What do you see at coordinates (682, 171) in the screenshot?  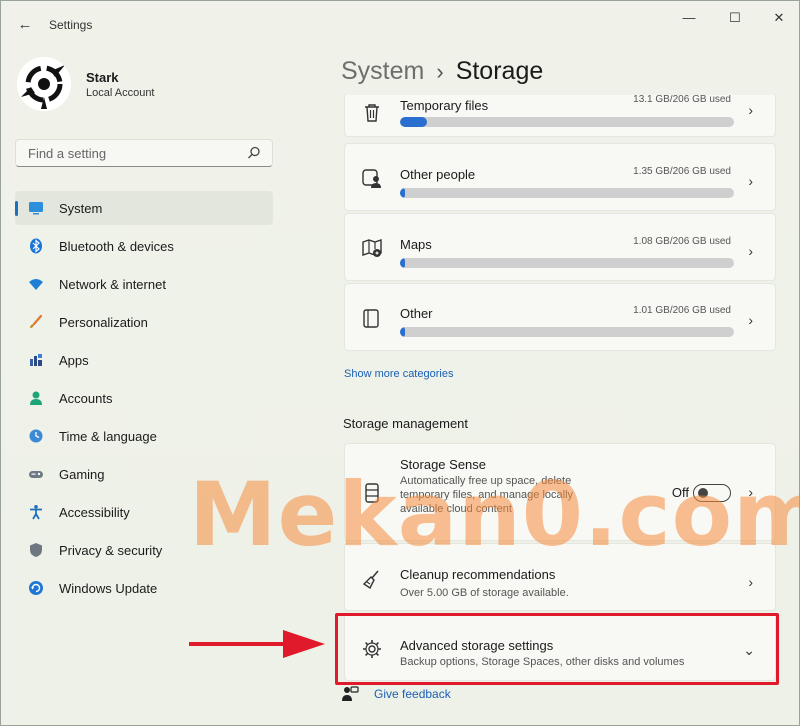 I see `category-usage: 1.35 GB/206 GB used` at bounding box center [682, 171].